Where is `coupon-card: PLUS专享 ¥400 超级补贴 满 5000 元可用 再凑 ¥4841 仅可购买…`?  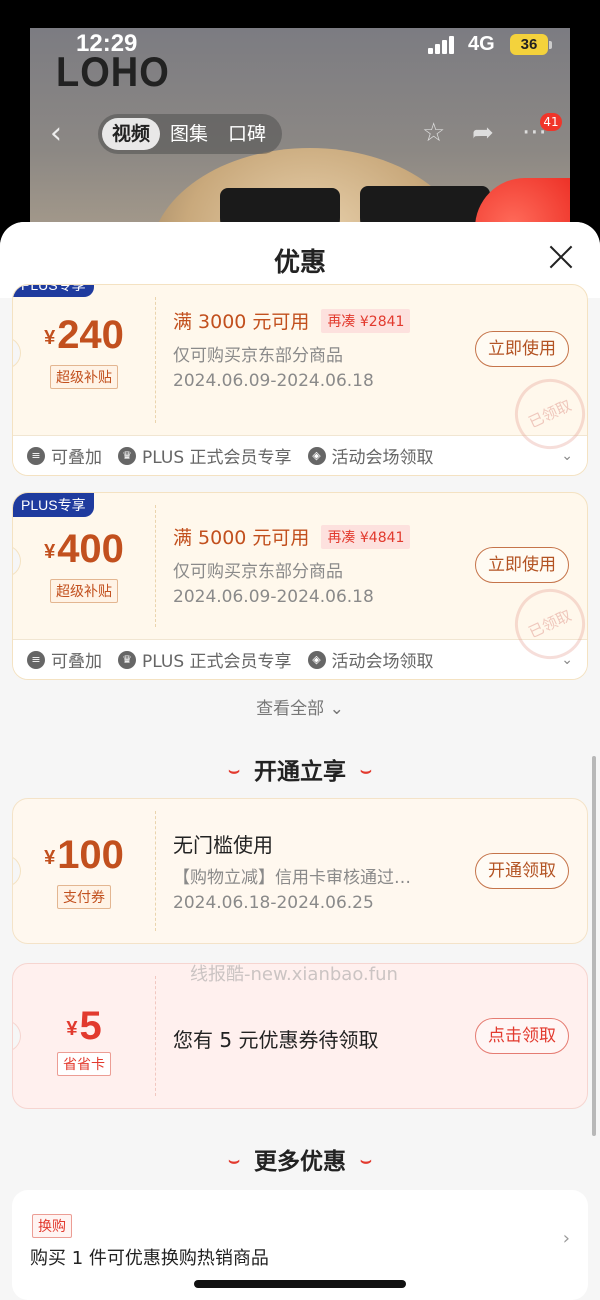
coupon-card: PLUS专享 ¥400 超级补贴 满 5000 元可用 再凑 ¥4841 仅可购买… is located at coordinates (300, 586).